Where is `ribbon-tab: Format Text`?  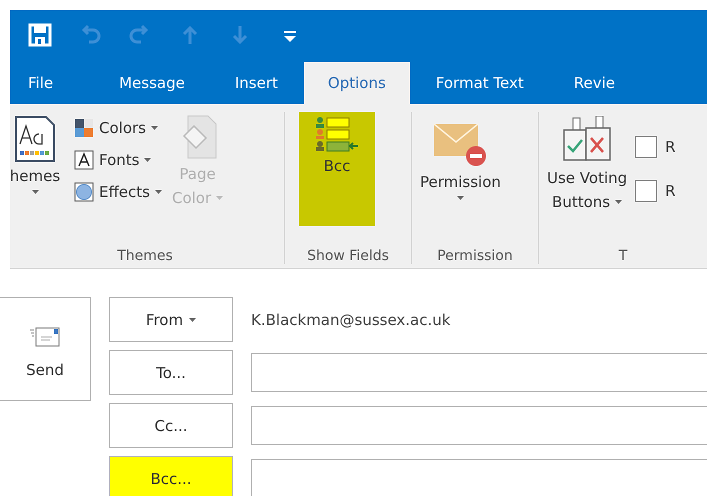 ribbon-tab: Format Text is located at coordinates (480, 83).